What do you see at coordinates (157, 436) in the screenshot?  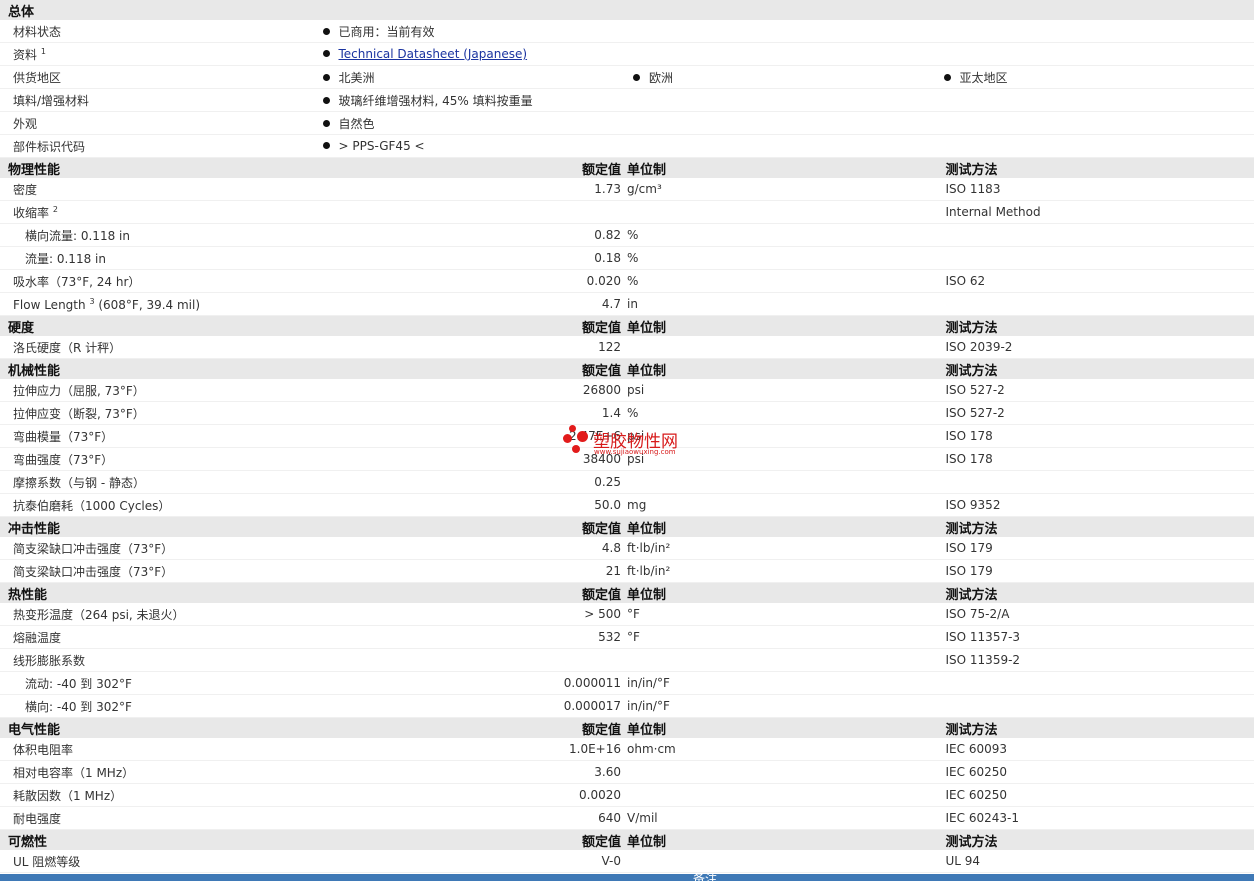 I see `property-name-cell: 弯曲模量（73°F）` at bounding box center [157, 436].